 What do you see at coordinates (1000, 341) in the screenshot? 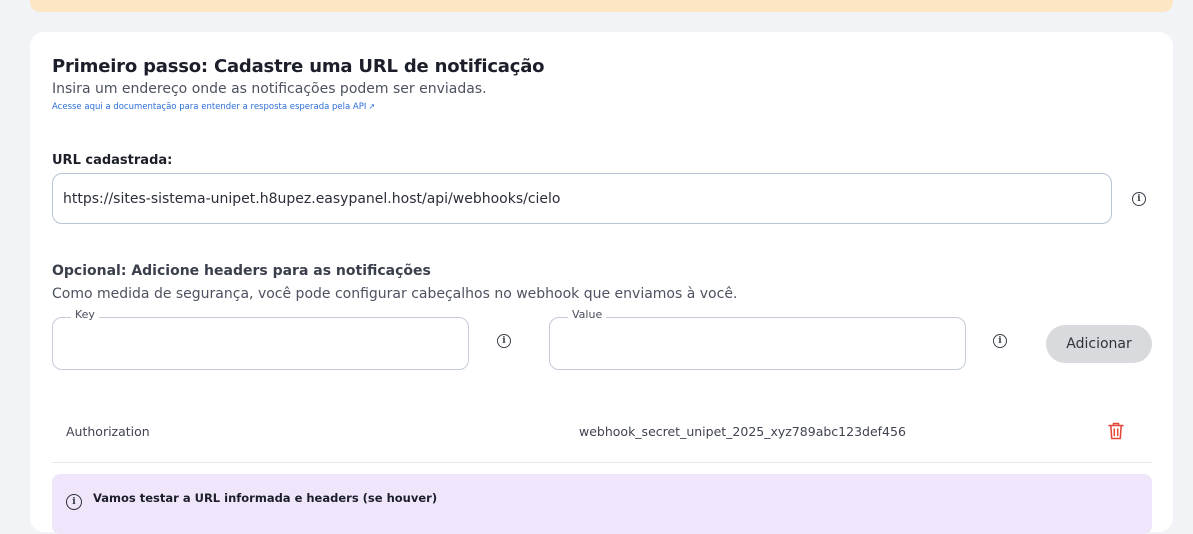
I see `value-info-icon: i` at bounding box center [1000, 341].